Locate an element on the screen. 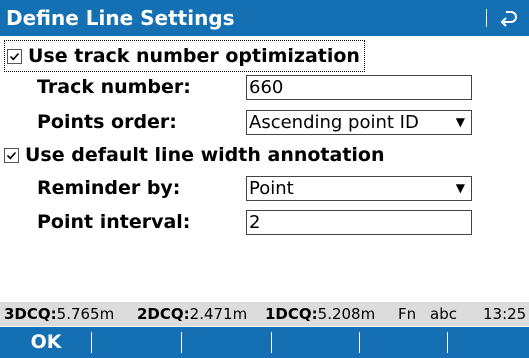  status-3dcq: 3DCQ:5.765m is located at coordinates (59, 314).